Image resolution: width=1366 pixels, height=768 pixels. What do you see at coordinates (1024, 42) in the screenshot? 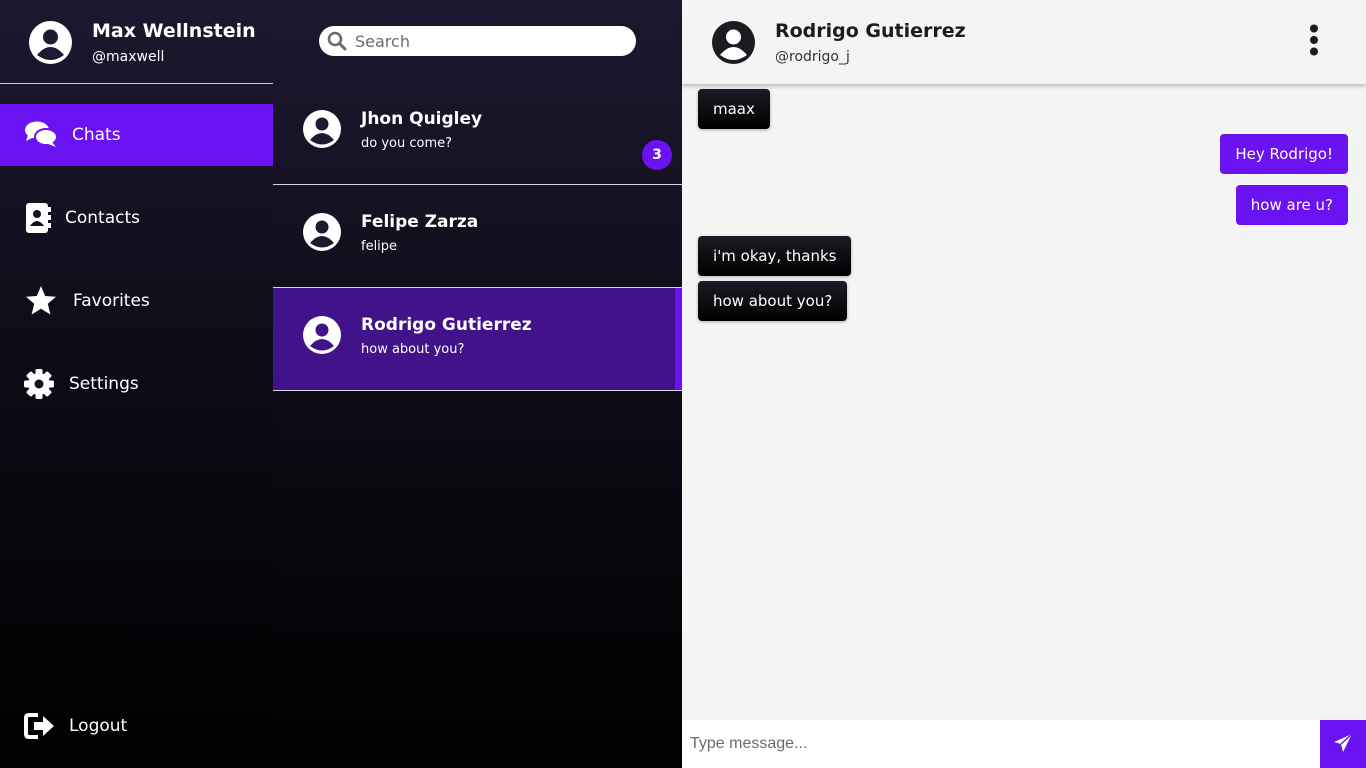
I see `conversation-header: Rodrigo Gutierrez @rodrigo_j` at bounding box center [1024, 42].